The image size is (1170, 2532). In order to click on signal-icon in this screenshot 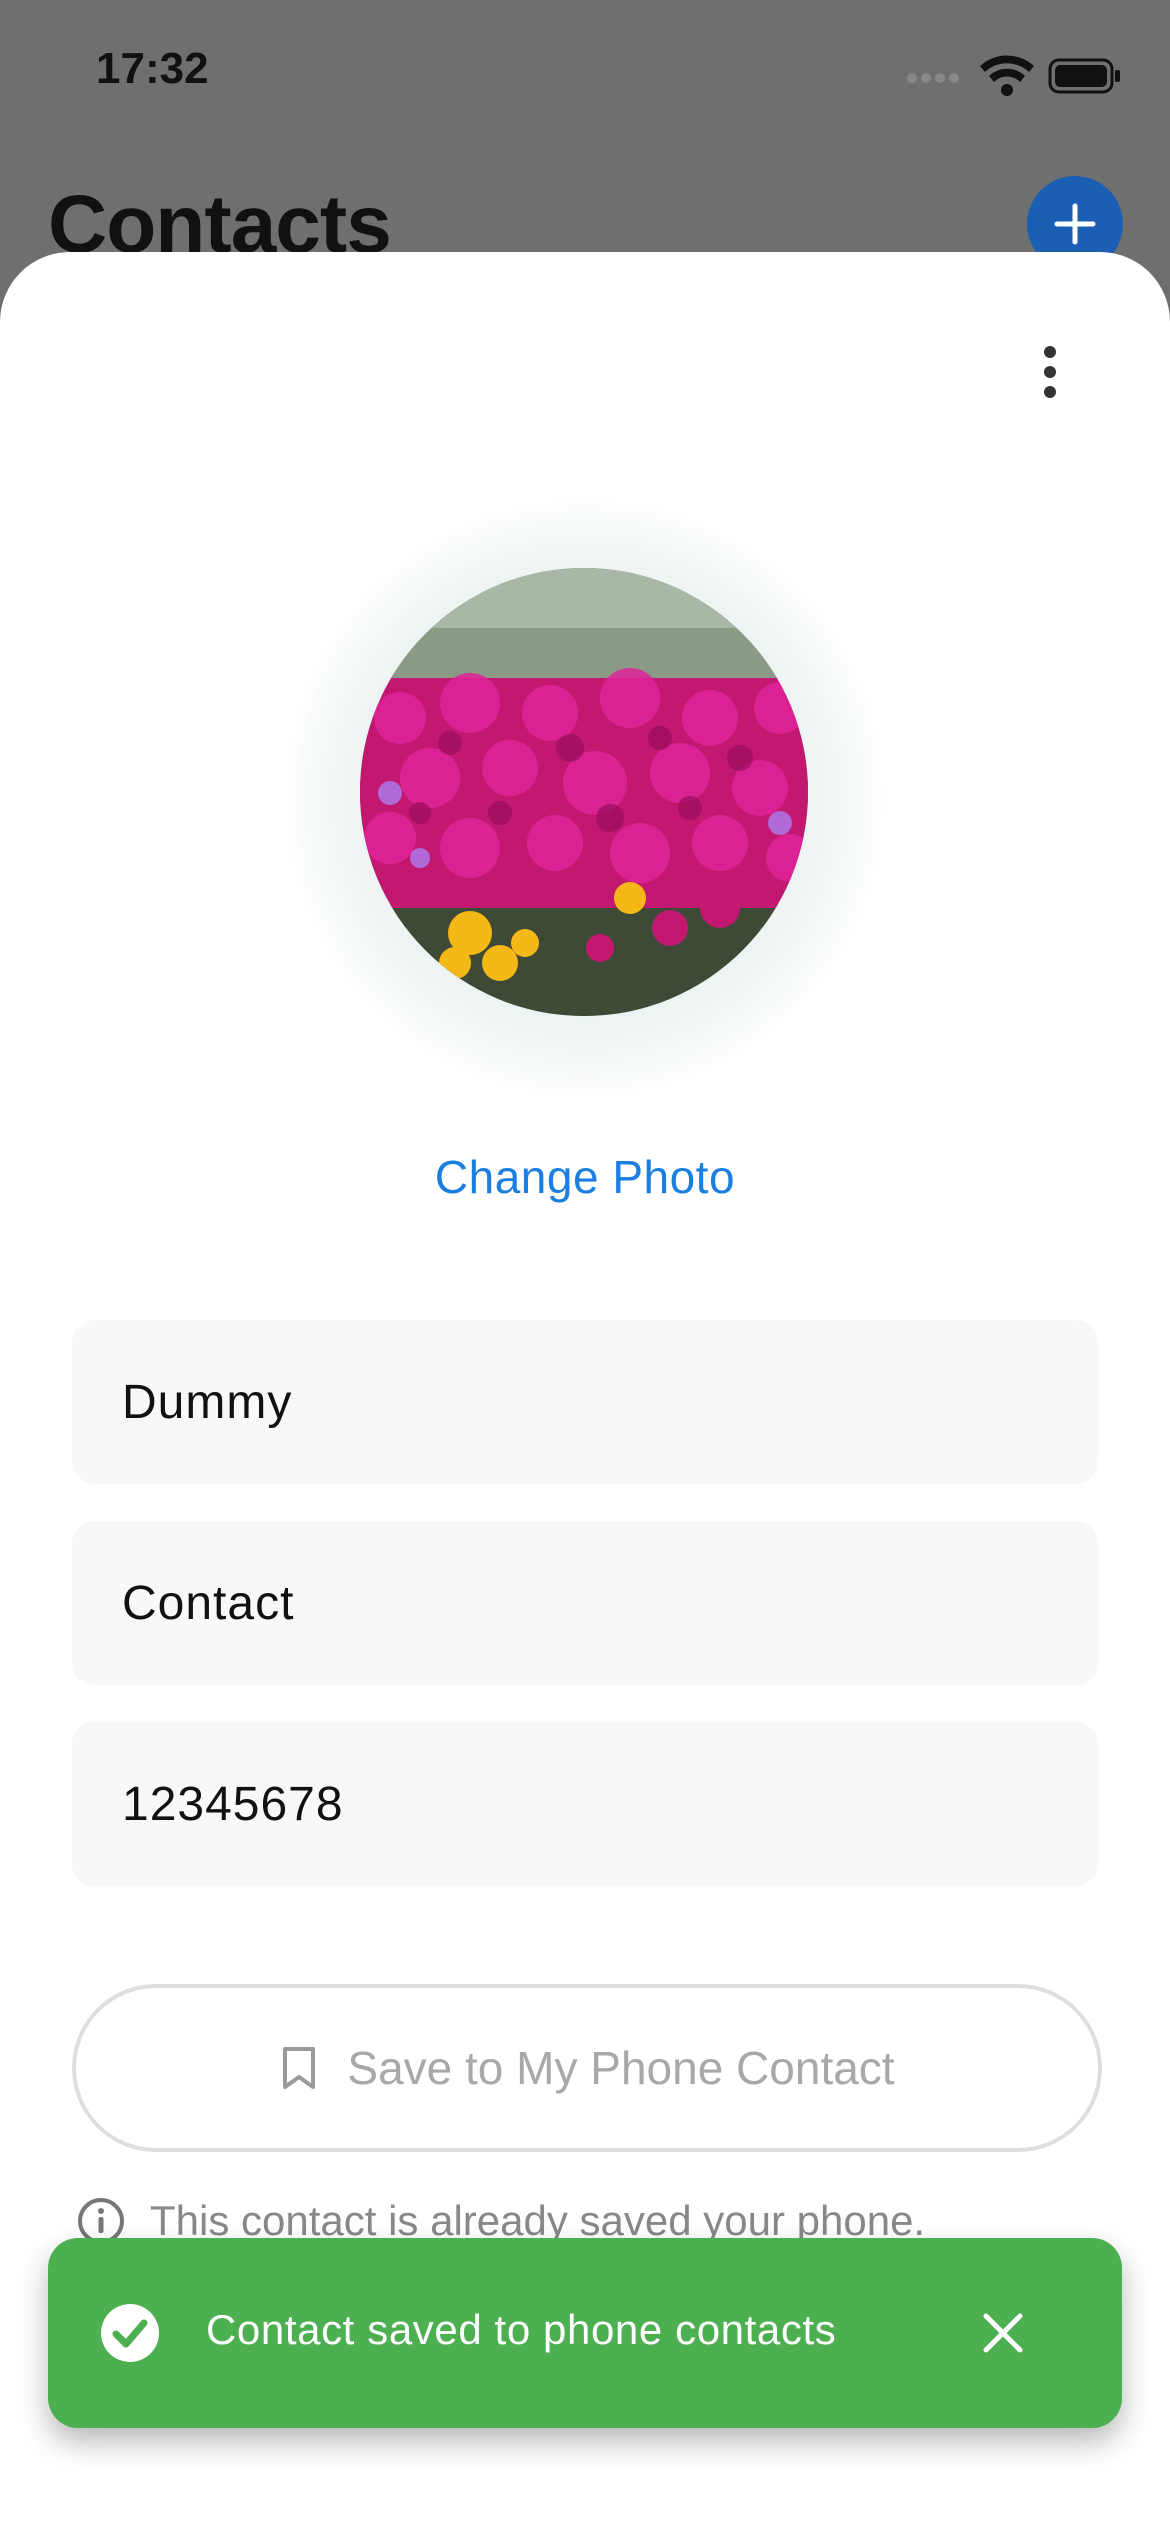, I will do `click(933, 78)`.